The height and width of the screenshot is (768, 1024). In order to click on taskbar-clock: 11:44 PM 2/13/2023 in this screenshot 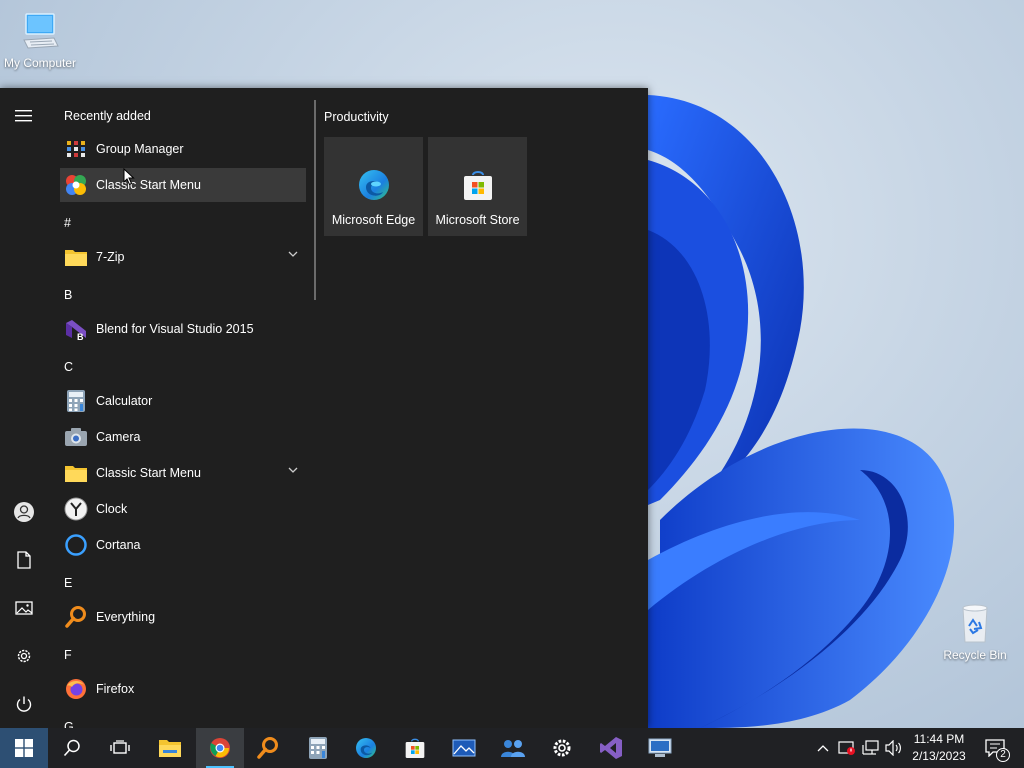, I will do `click(939, 748)`.